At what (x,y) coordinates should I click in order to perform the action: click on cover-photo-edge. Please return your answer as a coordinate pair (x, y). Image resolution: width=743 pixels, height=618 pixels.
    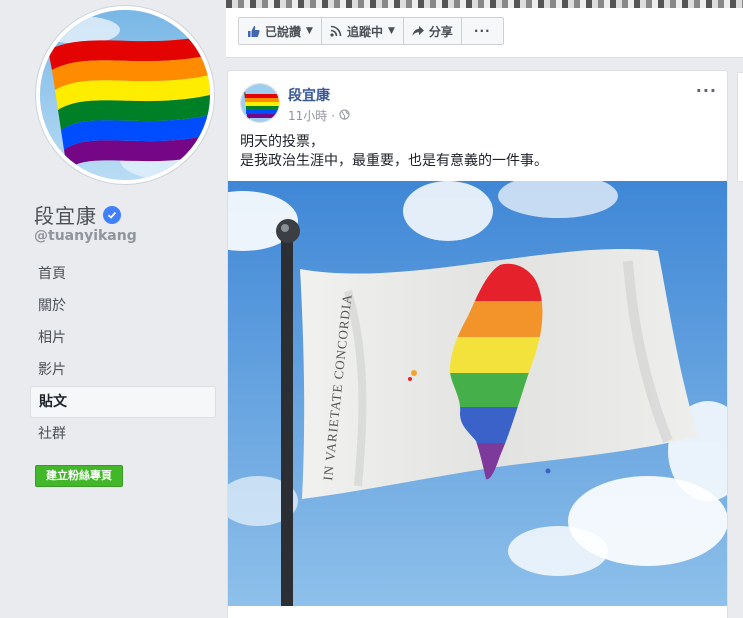
    Looking at the image, I should click on (484, 4).